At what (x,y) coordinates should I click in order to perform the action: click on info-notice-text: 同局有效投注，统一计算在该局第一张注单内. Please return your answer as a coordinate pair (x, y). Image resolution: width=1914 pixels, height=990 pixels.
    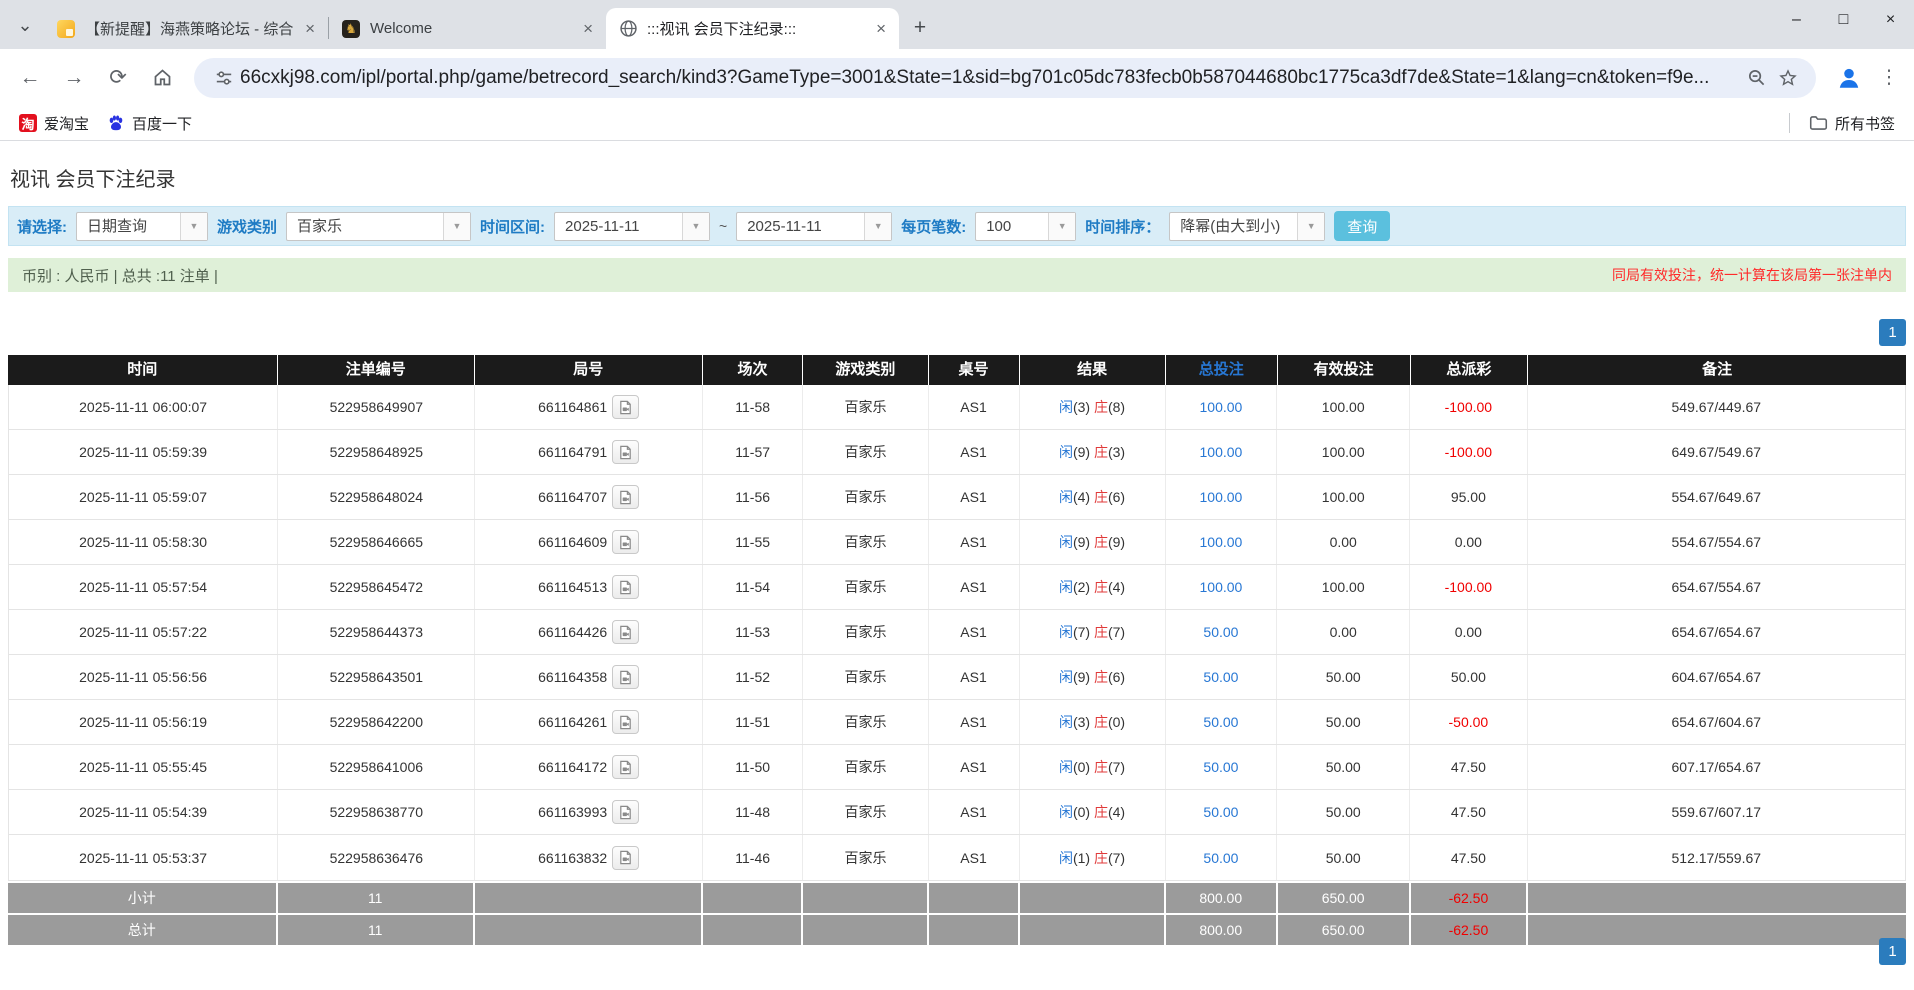
    Looking at the image, I should click on (1752, 275).